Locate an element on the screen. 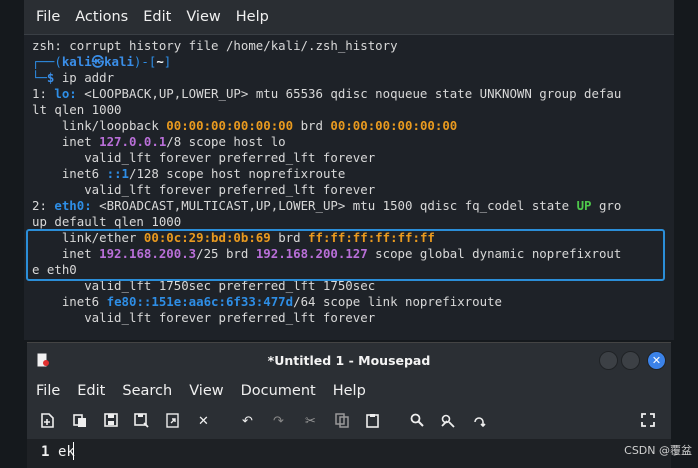  prompt-symbol: $ is located at coordinates (54, 77).